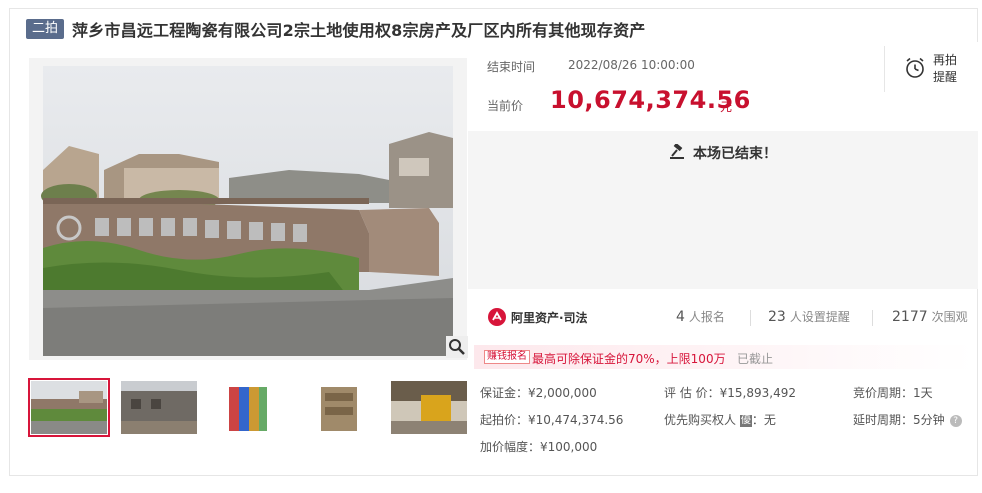 This screenshot has width=982, height=493. I want to click on auction-ended-message: 本场已结束！, so click(723, 152).